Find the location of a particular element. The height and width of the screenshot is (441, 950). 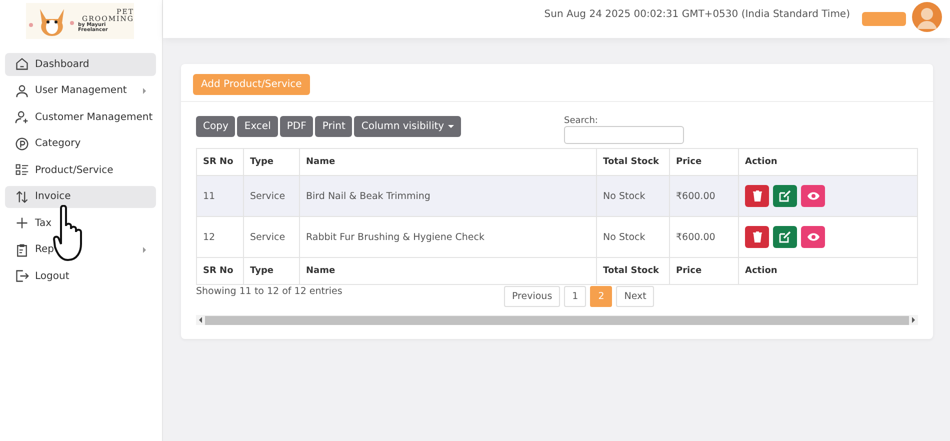

page-button: 1 is located at coordinates (575, 296).